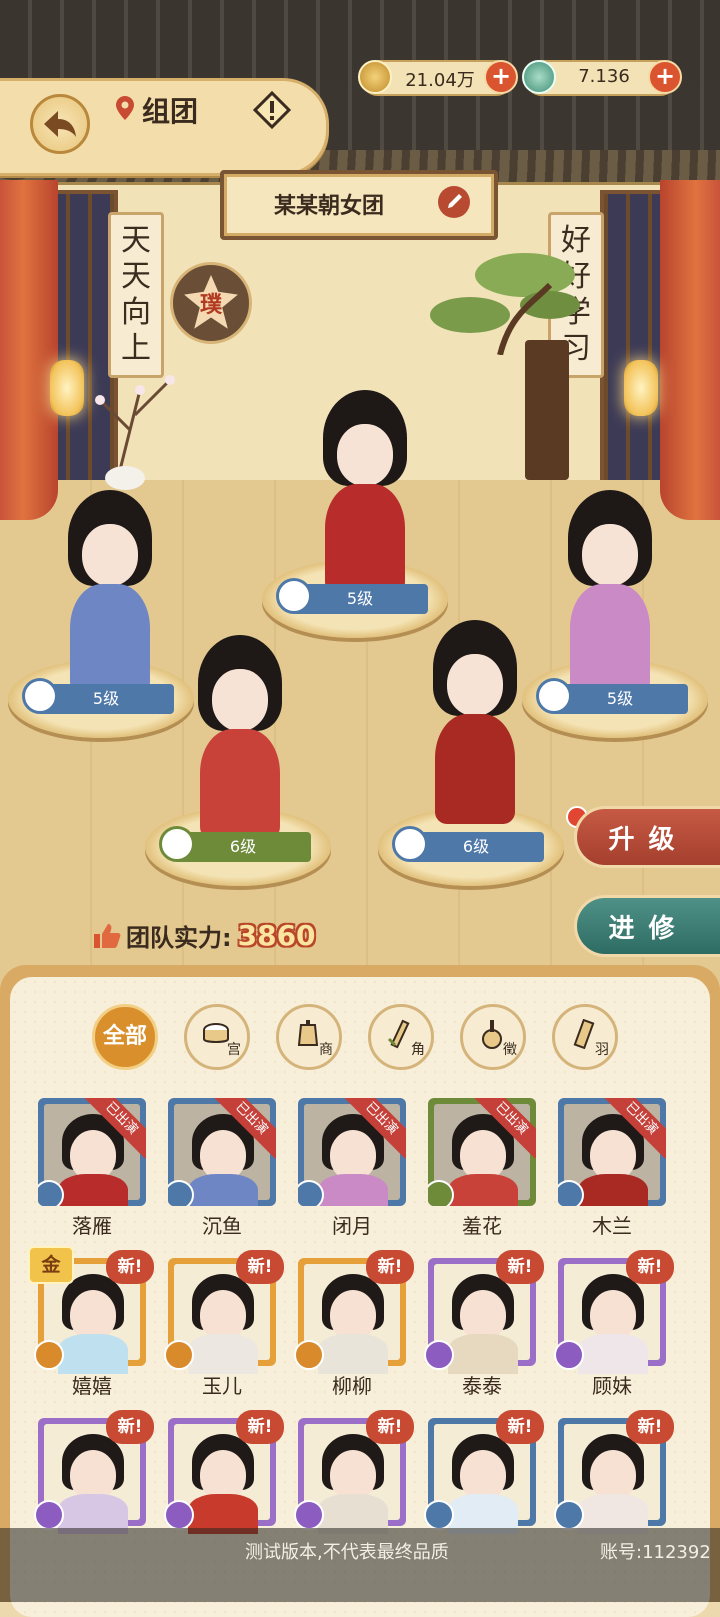 The image size is (720, 1617). I want to click on plant-stand, so click(547, 410).